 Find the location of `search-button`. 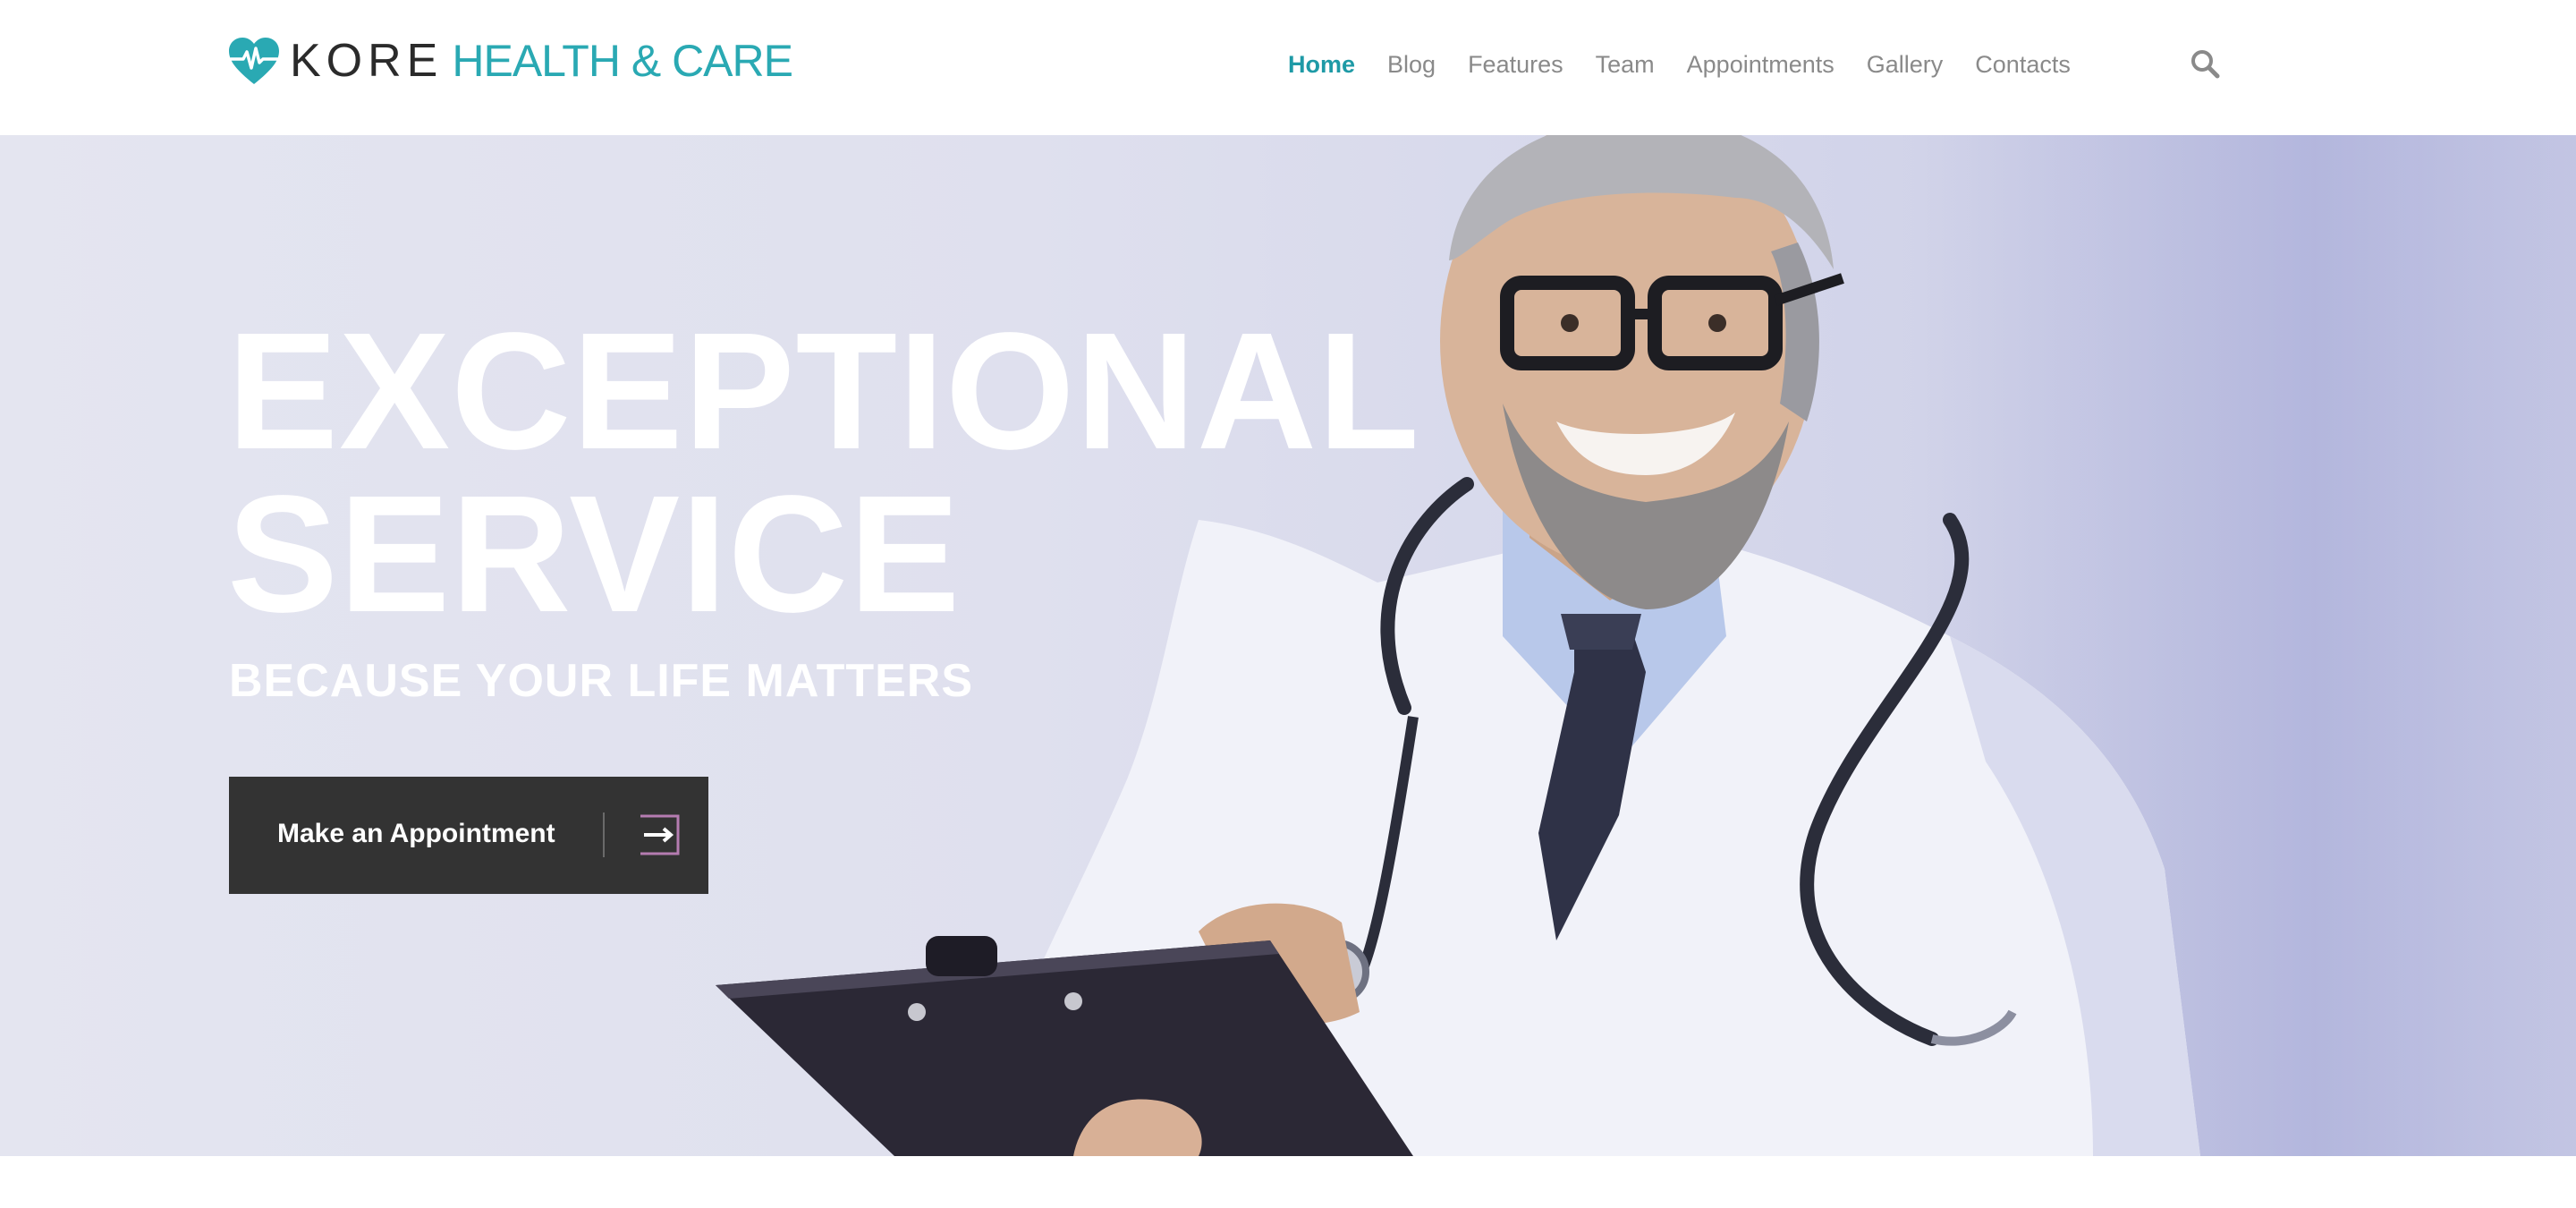

search-button is located at coordinates (2205, 63).